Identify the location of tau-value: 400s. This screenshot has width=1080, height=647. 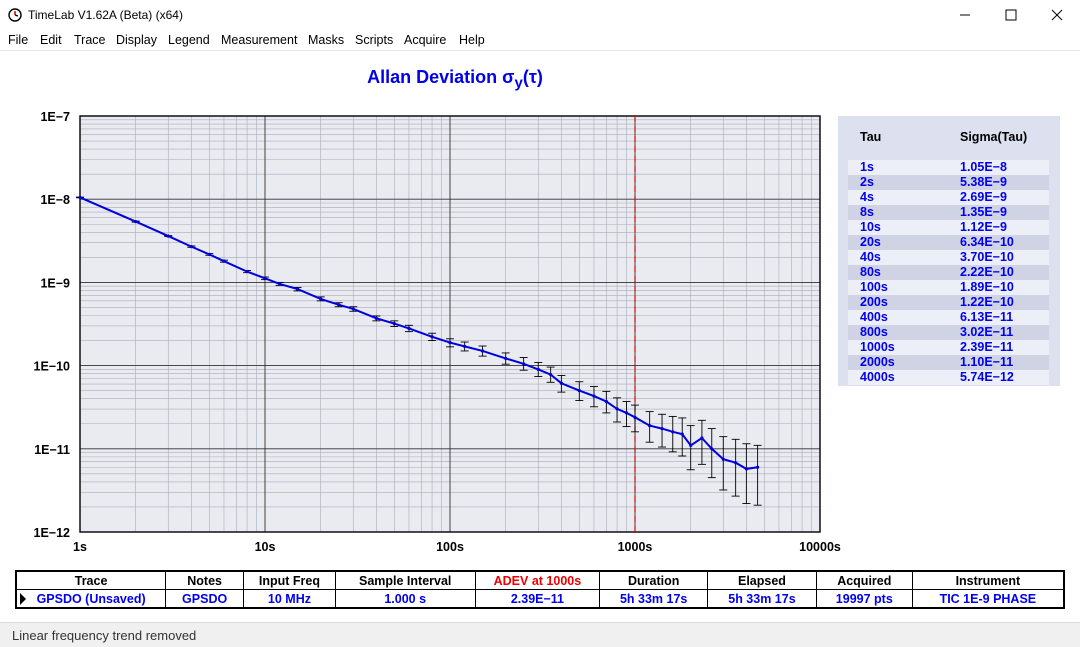
(874, 317).